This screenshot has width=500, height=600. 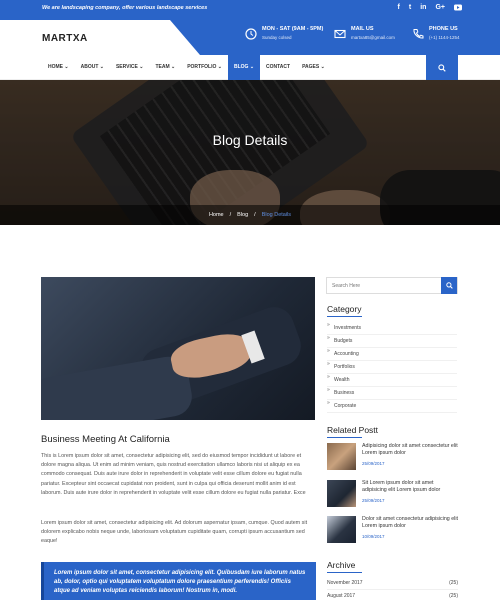 What do you see at coordinates (341, 596) in the screenshot?
I see `archive-month: August 2017` at bounding box center [341, 596].